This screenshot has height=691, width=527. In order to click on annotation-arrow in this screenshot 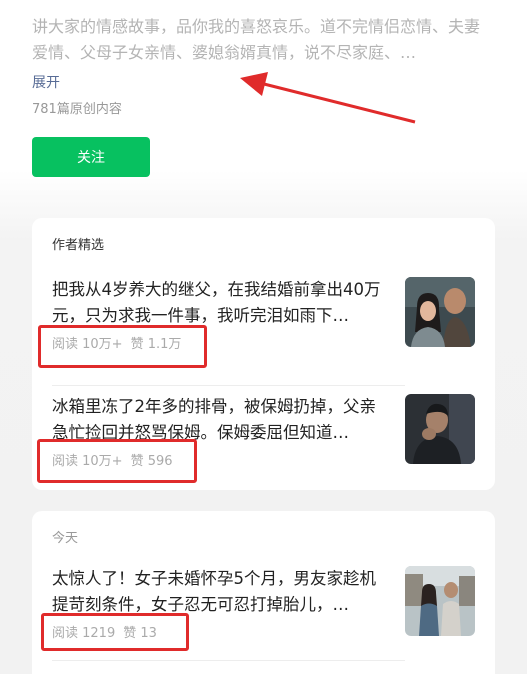, I will do `click(328, 98)`.